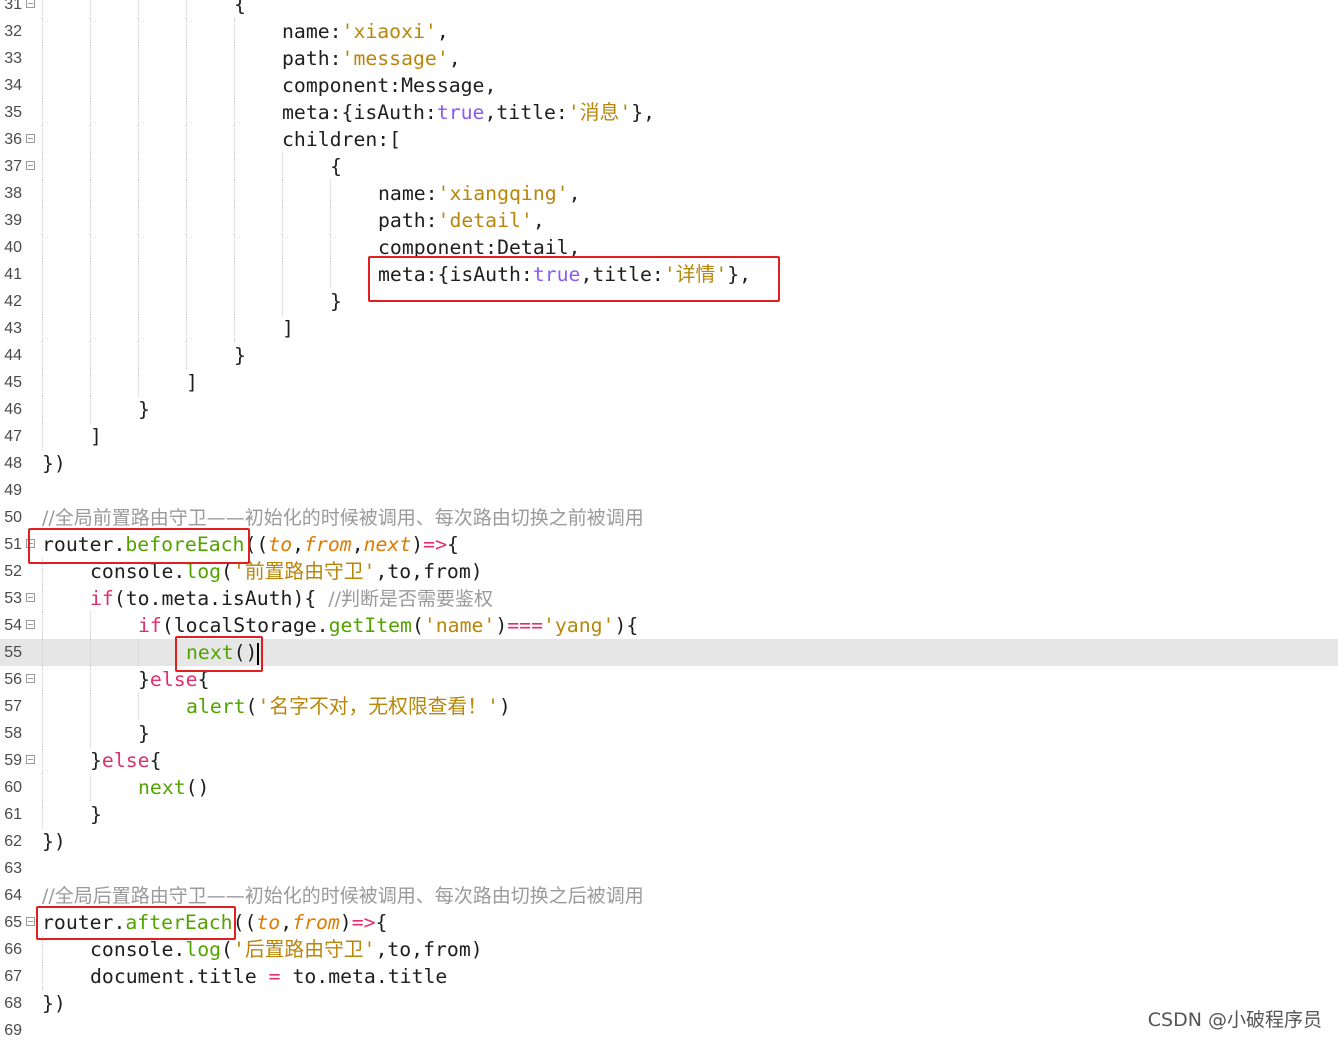 Image resolution: width=1338 pixels, height=1044 pixels. What do you see at coordinates (669, 409) in the screenshot?
I see `code-line: 46}` at bounding box center [669, 409].